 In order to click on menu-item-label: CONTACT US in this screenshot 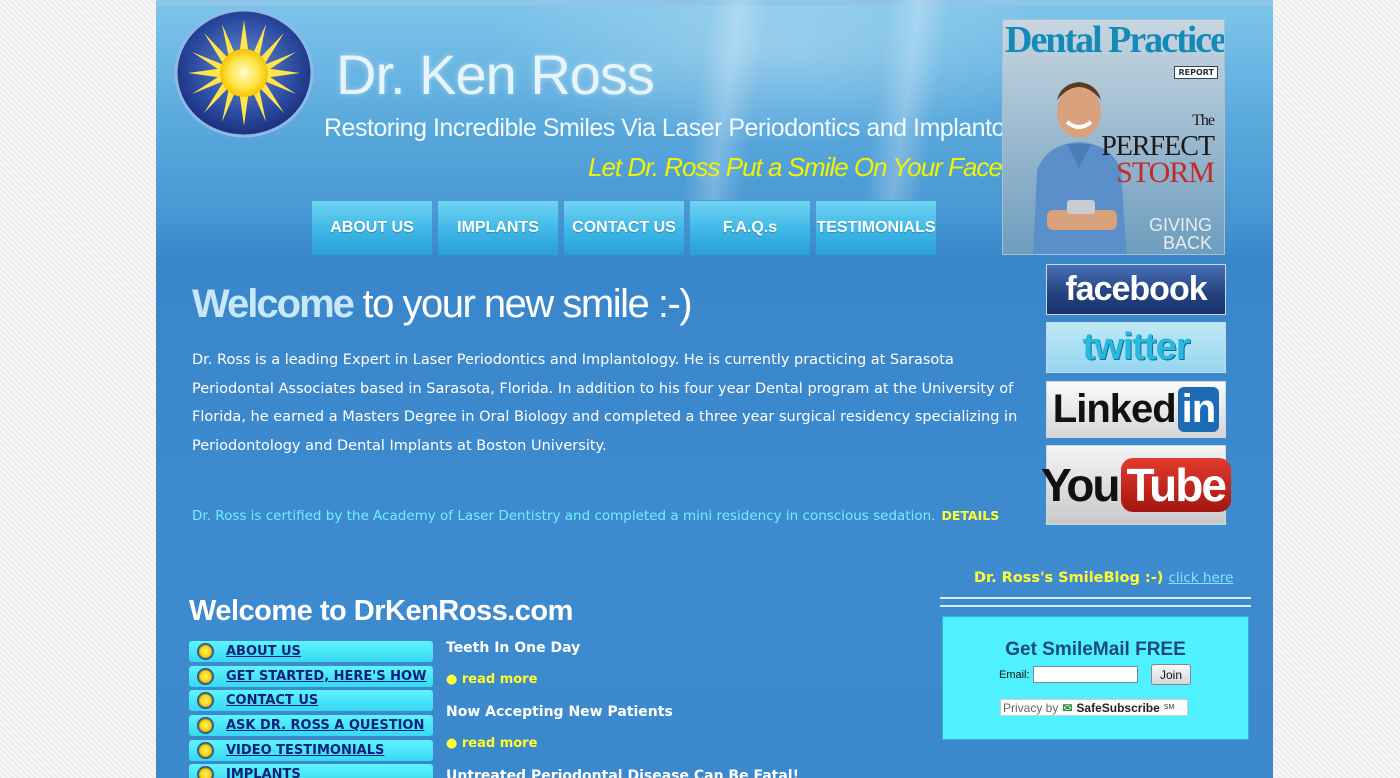, I will do `click(272, 701)`.